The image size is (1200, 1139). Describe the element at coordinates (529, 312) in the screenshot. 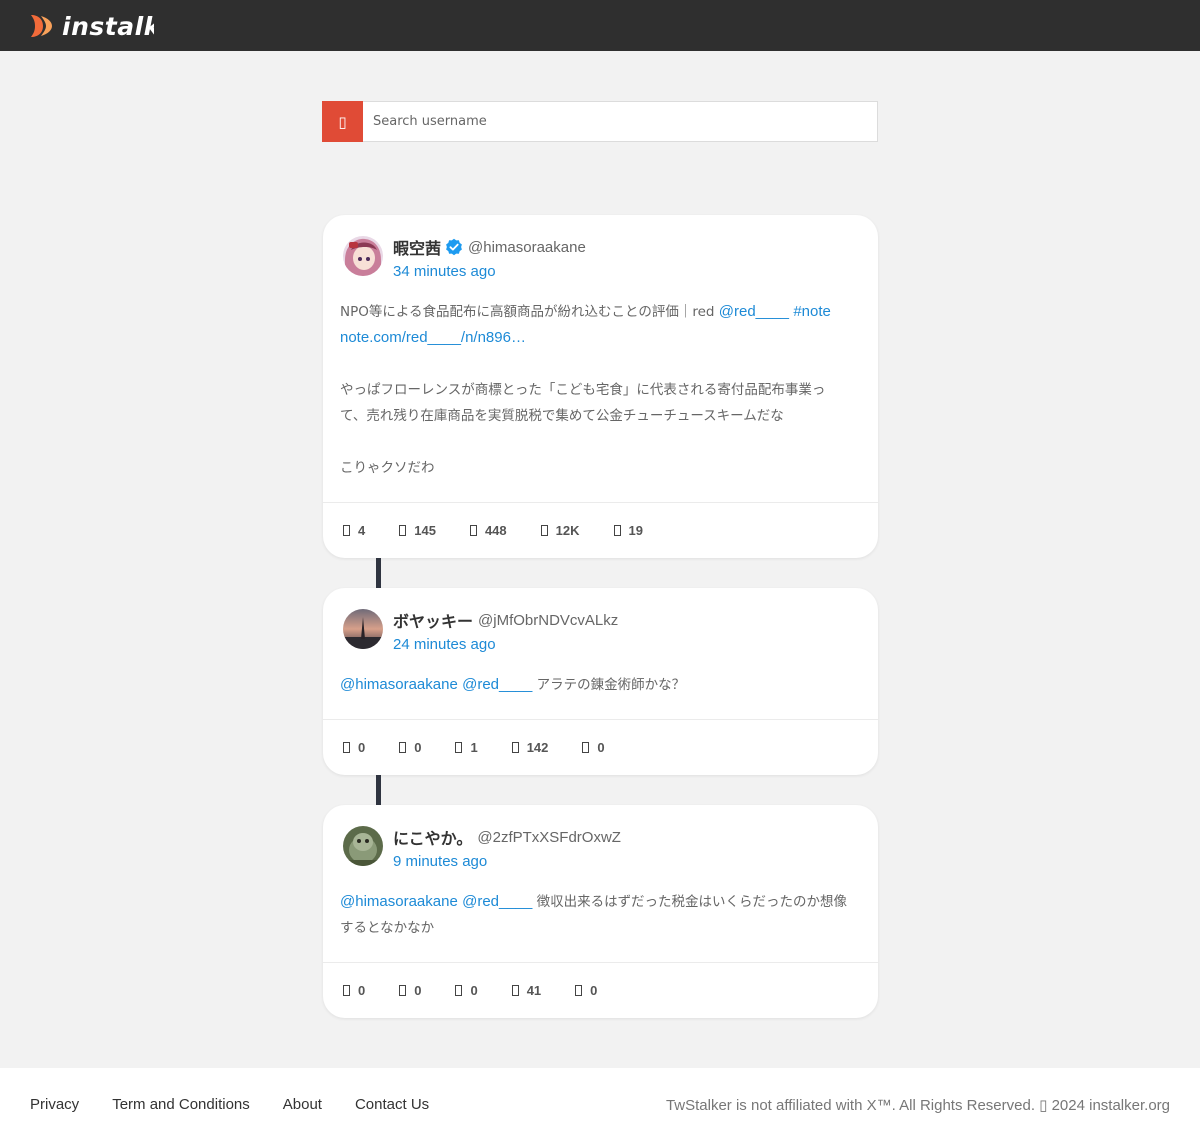

I see `tweet-text-segment: NPO等による食品配布に高額商品が紛れ込むことの評価｜red` at that location.